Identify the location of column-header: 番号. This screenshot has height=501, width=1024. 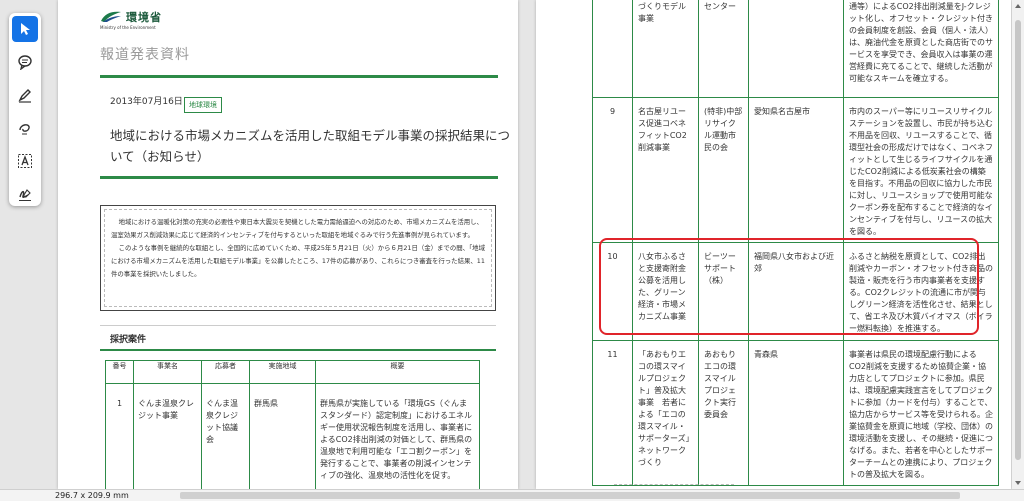
(119, 372).